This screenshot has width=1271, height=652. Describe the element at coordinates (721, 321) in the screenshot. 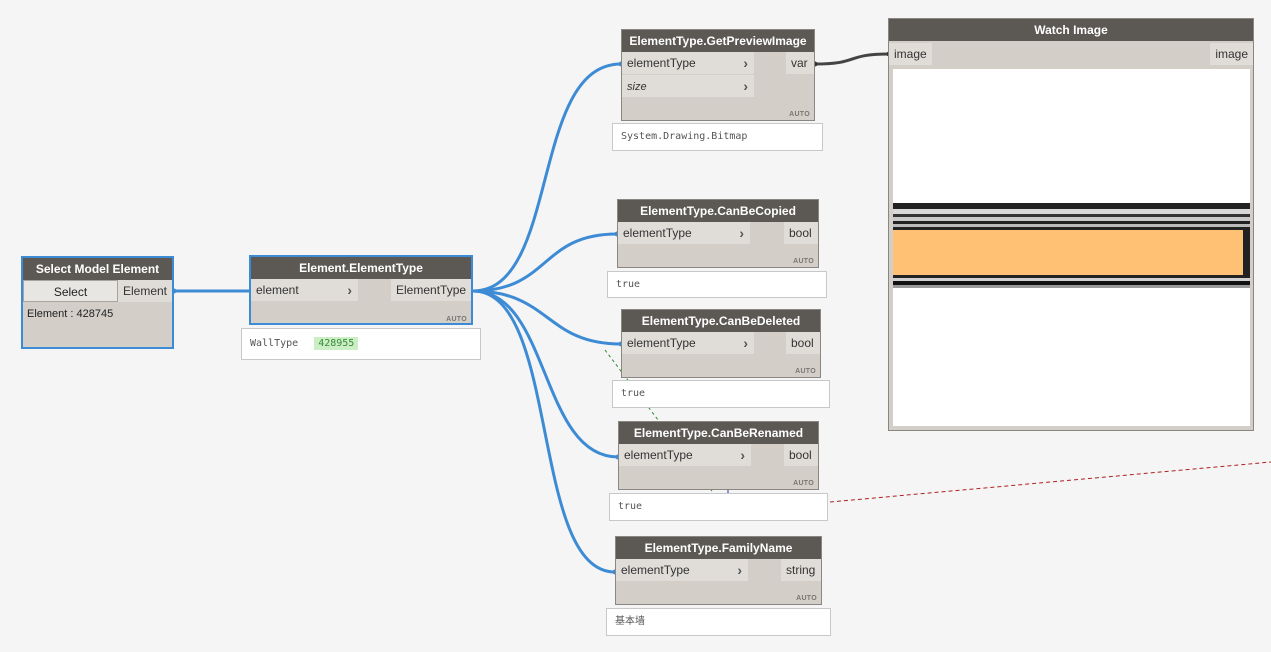

I see `node-title: ElementType.CanBeDeleted` at that location.